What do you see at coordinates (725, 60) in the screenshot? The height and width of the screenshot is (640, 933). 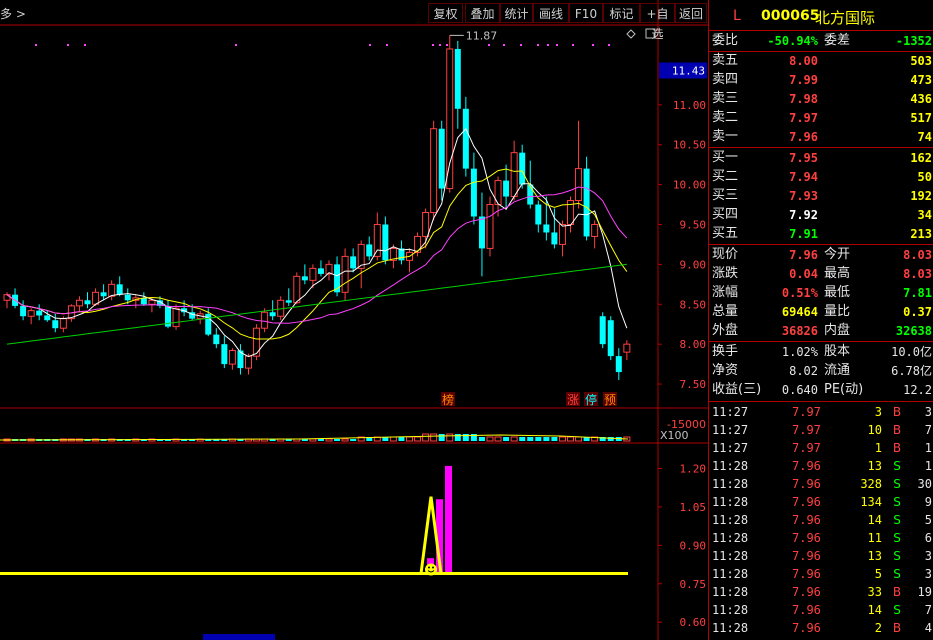 I see `ask-label: 卖五` at bounding box center [725, 60].